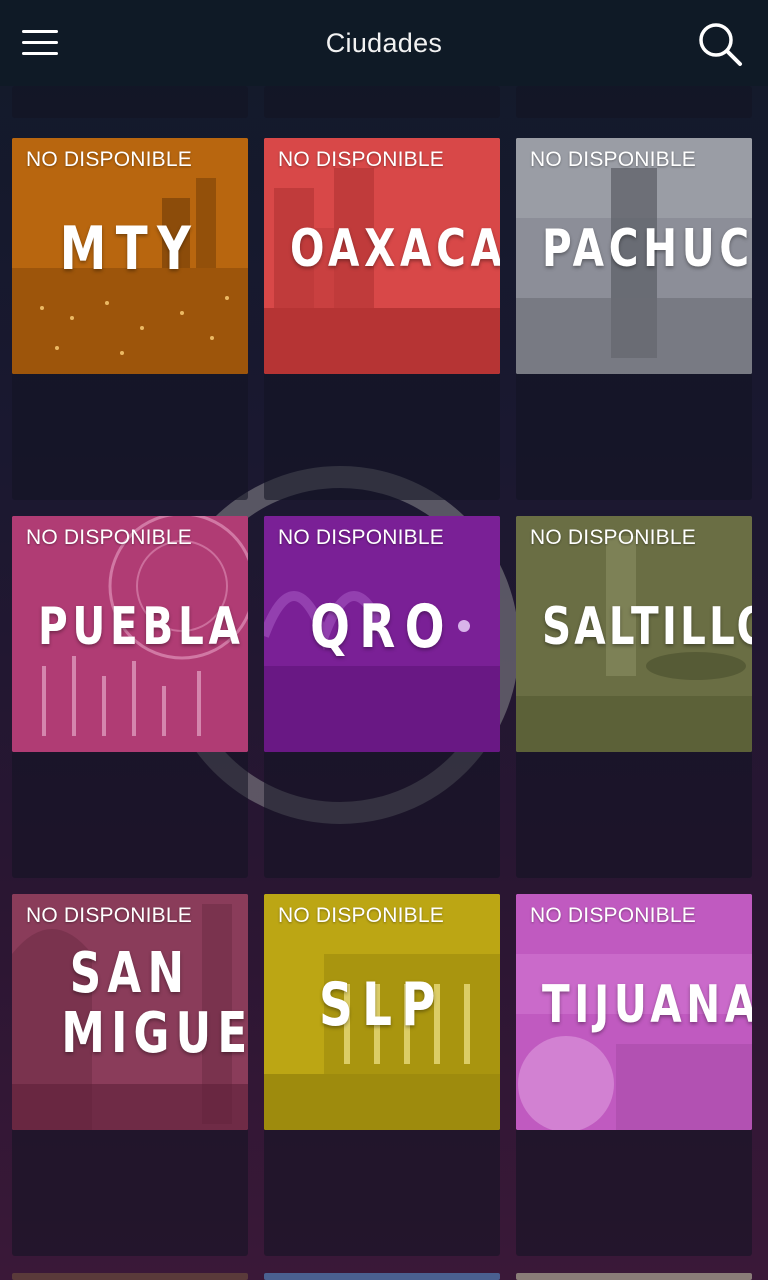 This screenshot has height=1280, width=768. I want to click on city-name: OAXACA, so click(394, 249).